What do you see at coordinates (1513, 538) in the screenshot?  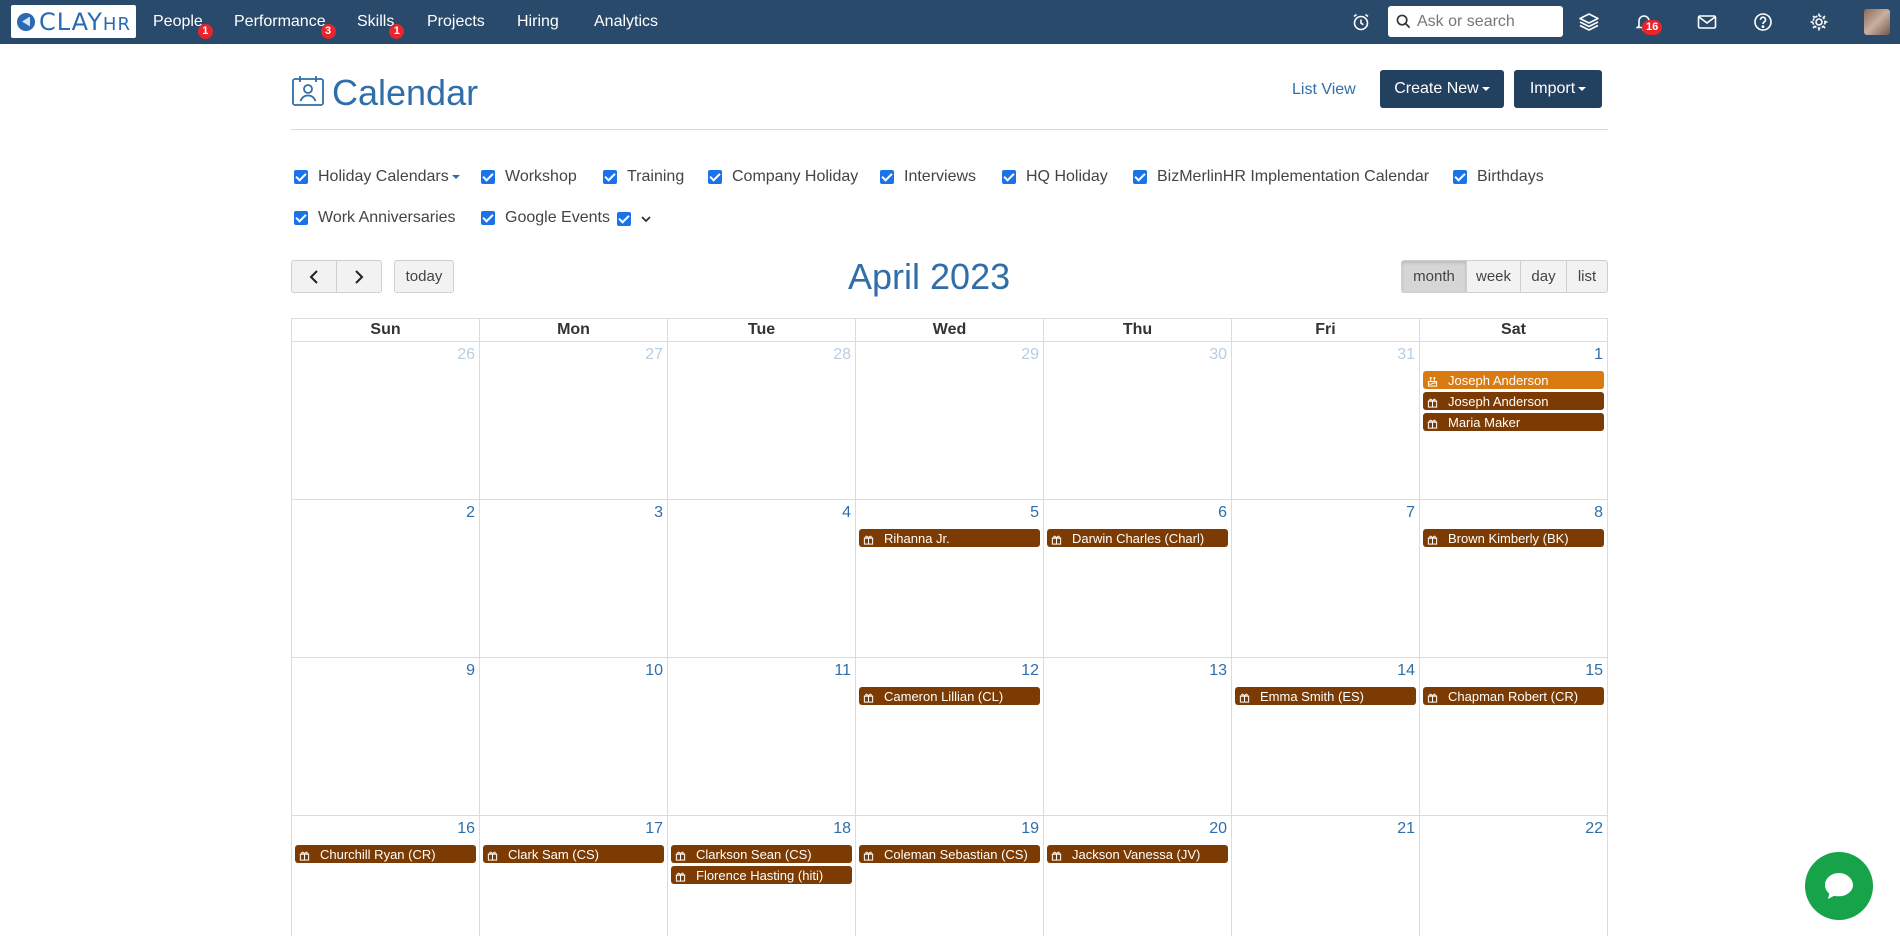 I see `birthday-event: Brown Kimberly (BK)` at bounding box center [1513, 538].